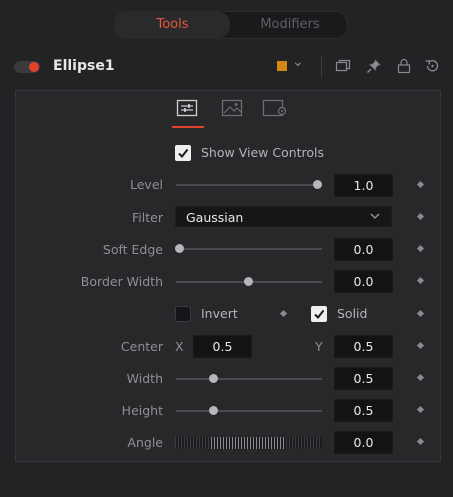 Image resolution: width=453 pixels, height=497 pixels. I want to click on color-swatch, so click(282, 66).